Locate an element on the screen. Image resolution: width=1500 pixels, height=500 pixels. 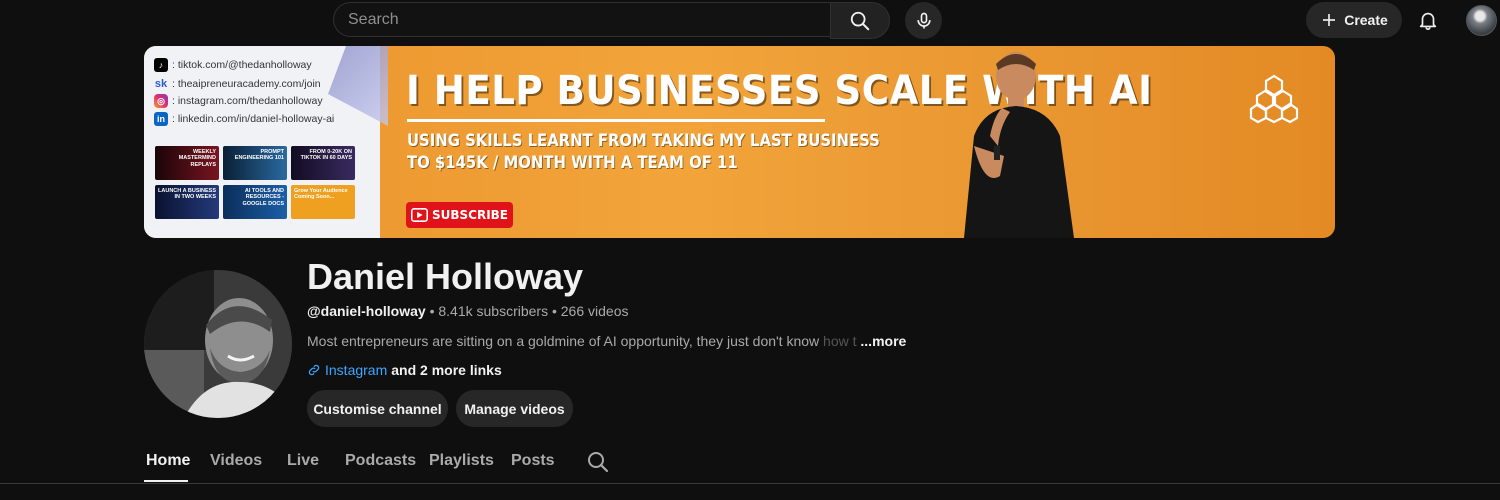
bell-icon is located at coordinates (1428, 21).